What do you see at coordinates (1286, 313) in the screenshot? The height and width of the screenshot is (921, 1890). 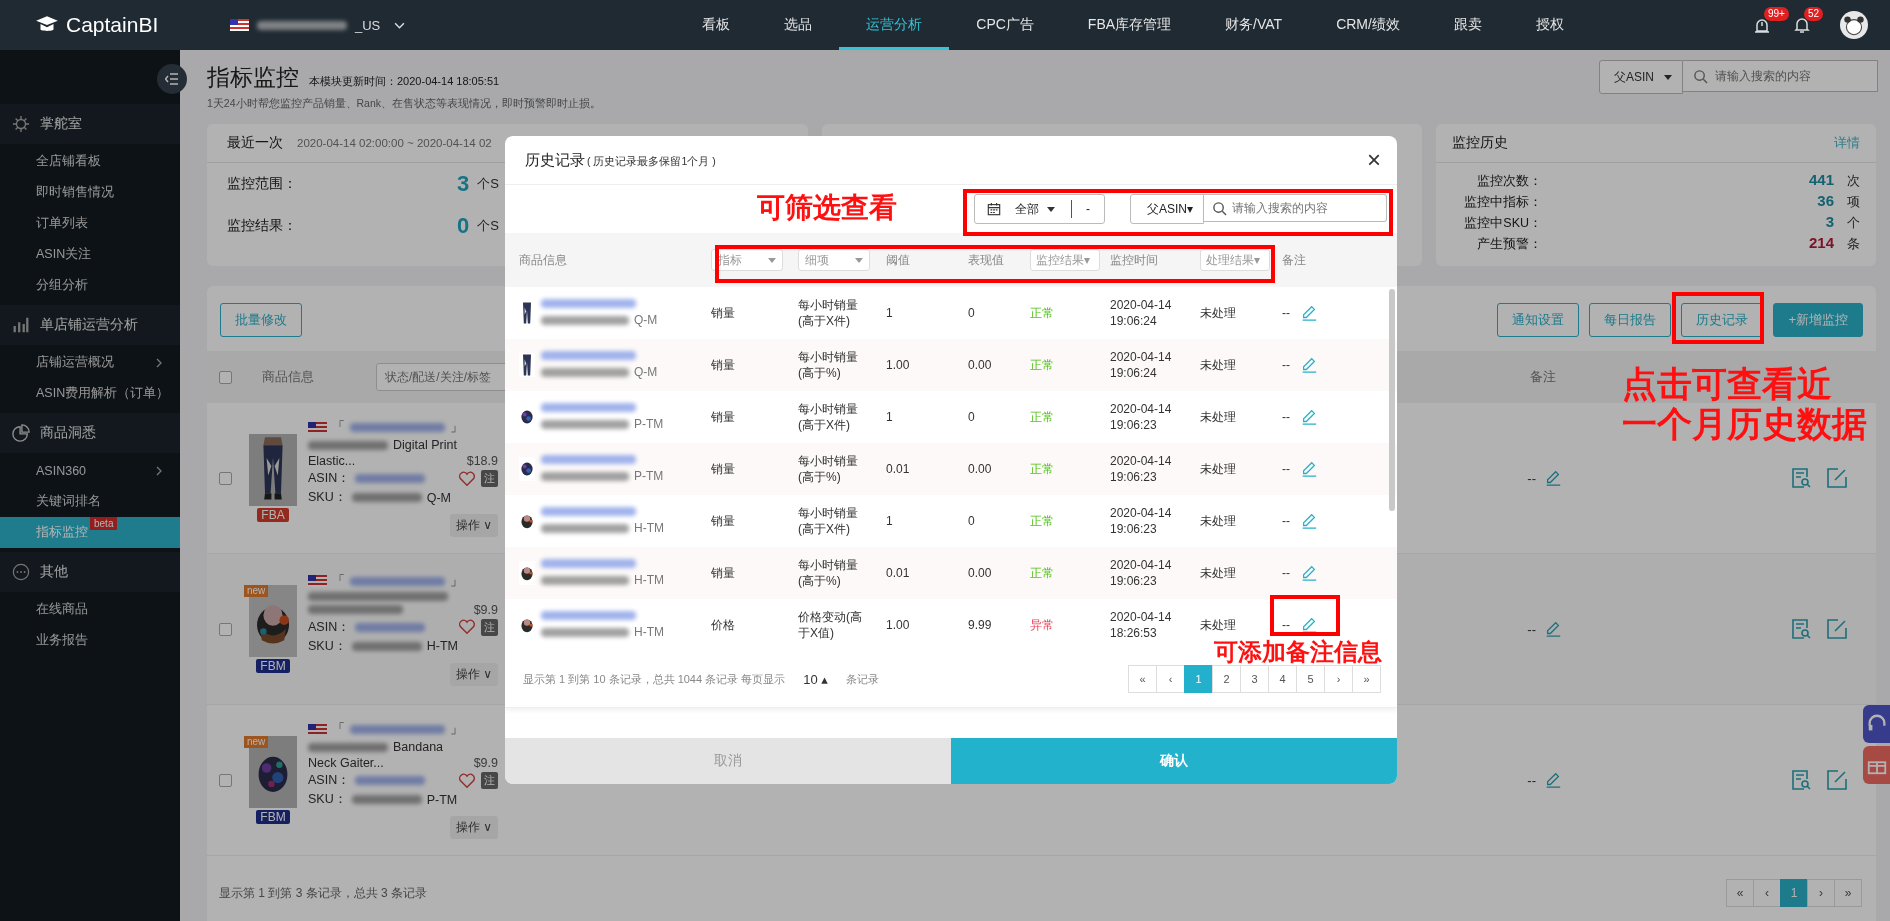 I see `remark-text: --` at bounding box center [1286, 313].